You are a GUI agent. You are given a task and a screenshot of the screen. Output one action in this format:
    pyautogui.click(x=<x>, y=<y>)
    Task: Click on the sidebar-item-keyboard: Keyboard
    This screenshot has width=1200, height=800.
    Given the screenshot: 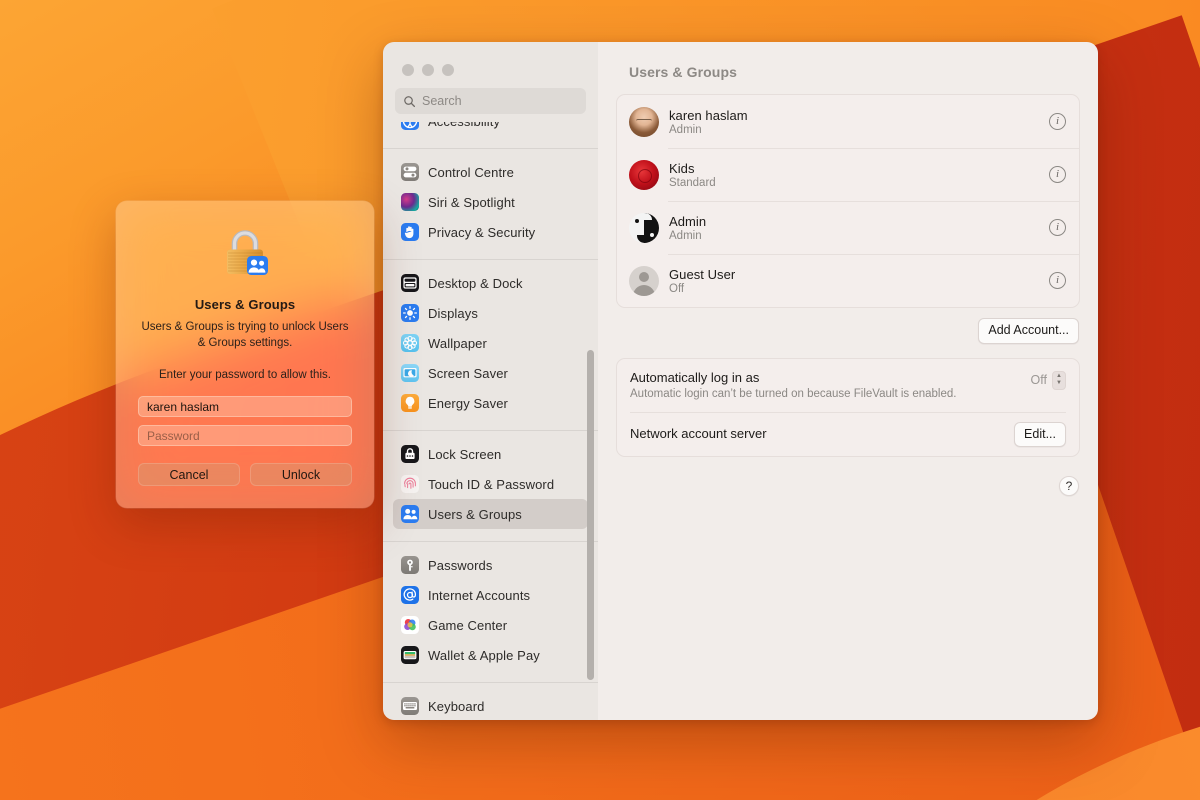 What is the action you would take?
    pyautogui.click(x=490, y=705)
    